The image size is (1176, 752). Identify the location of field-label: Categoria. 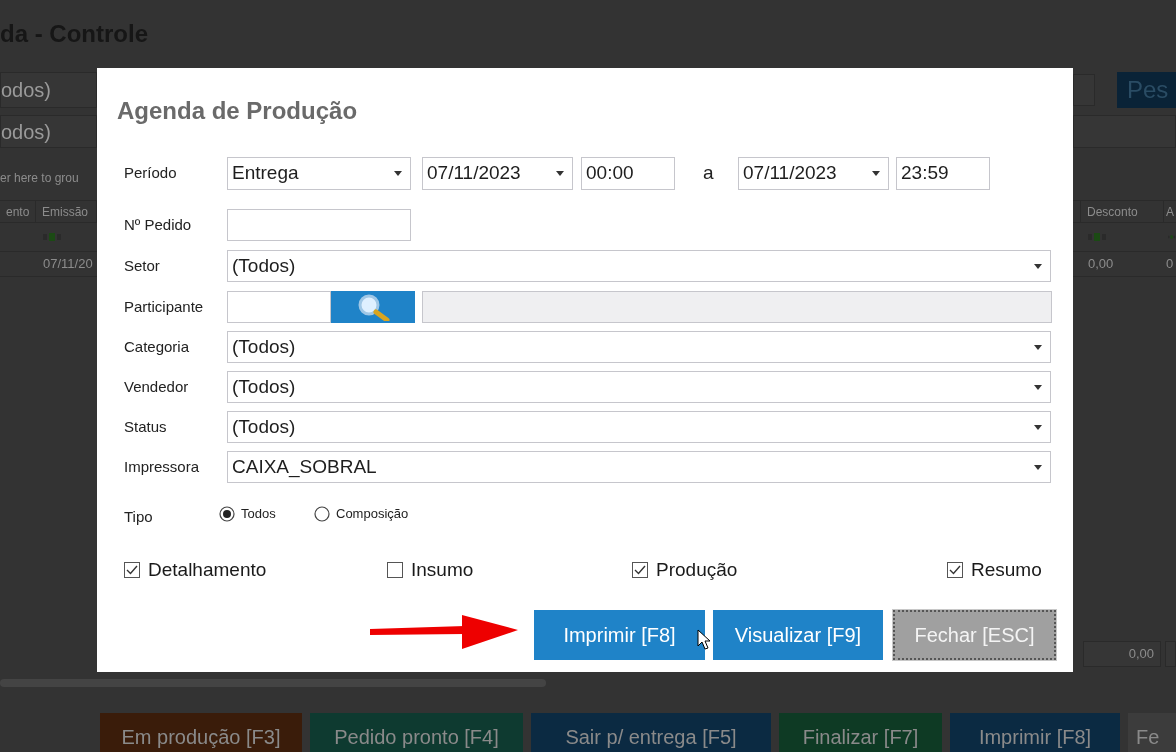
(157, 346).